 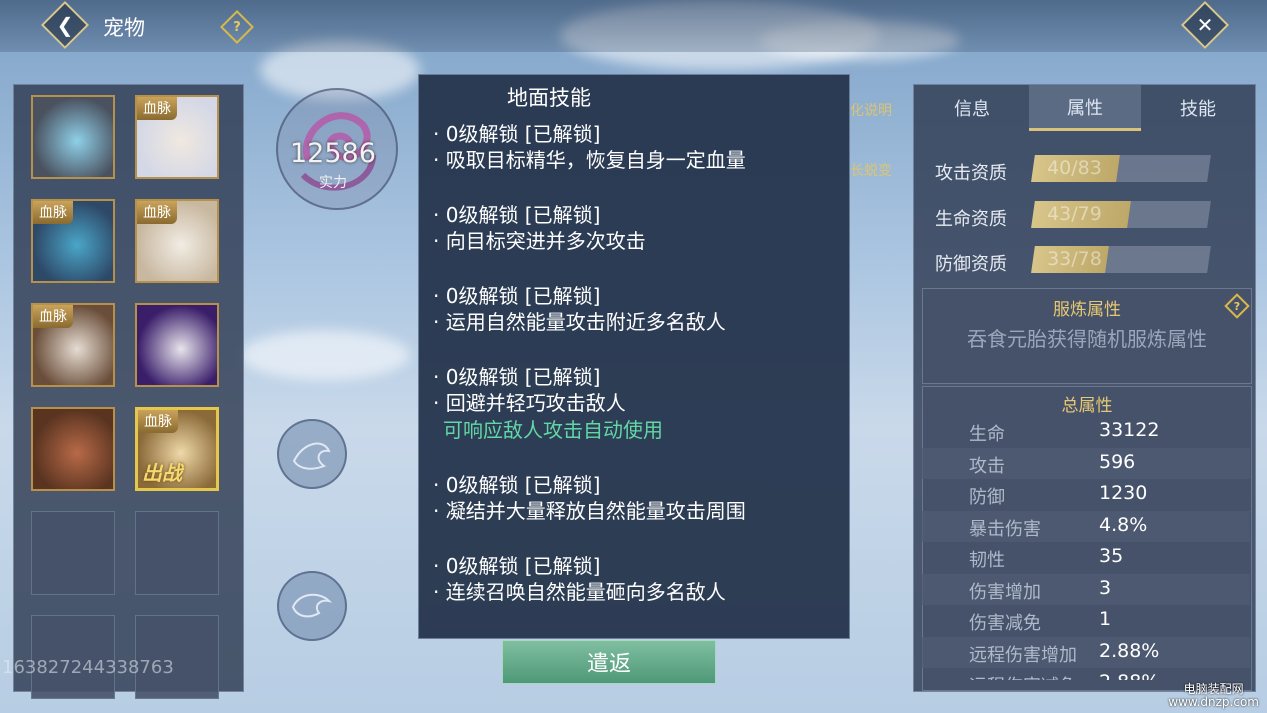 I want to click on evolution-info-link: 化说明, so click(x=871, y=110).